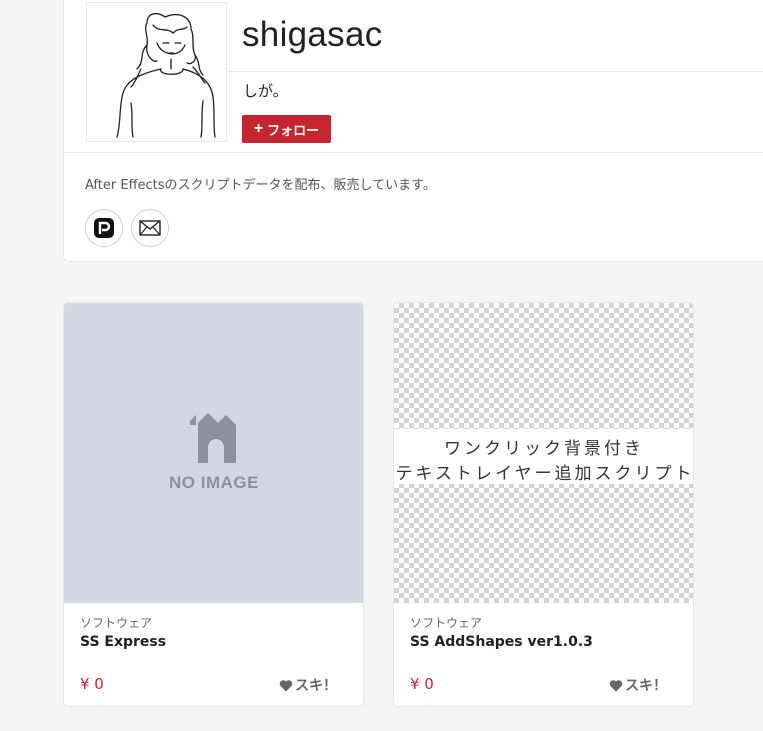 This screenshot has width=763, height=731. I want to click on mail-icon, so click(150, 228).